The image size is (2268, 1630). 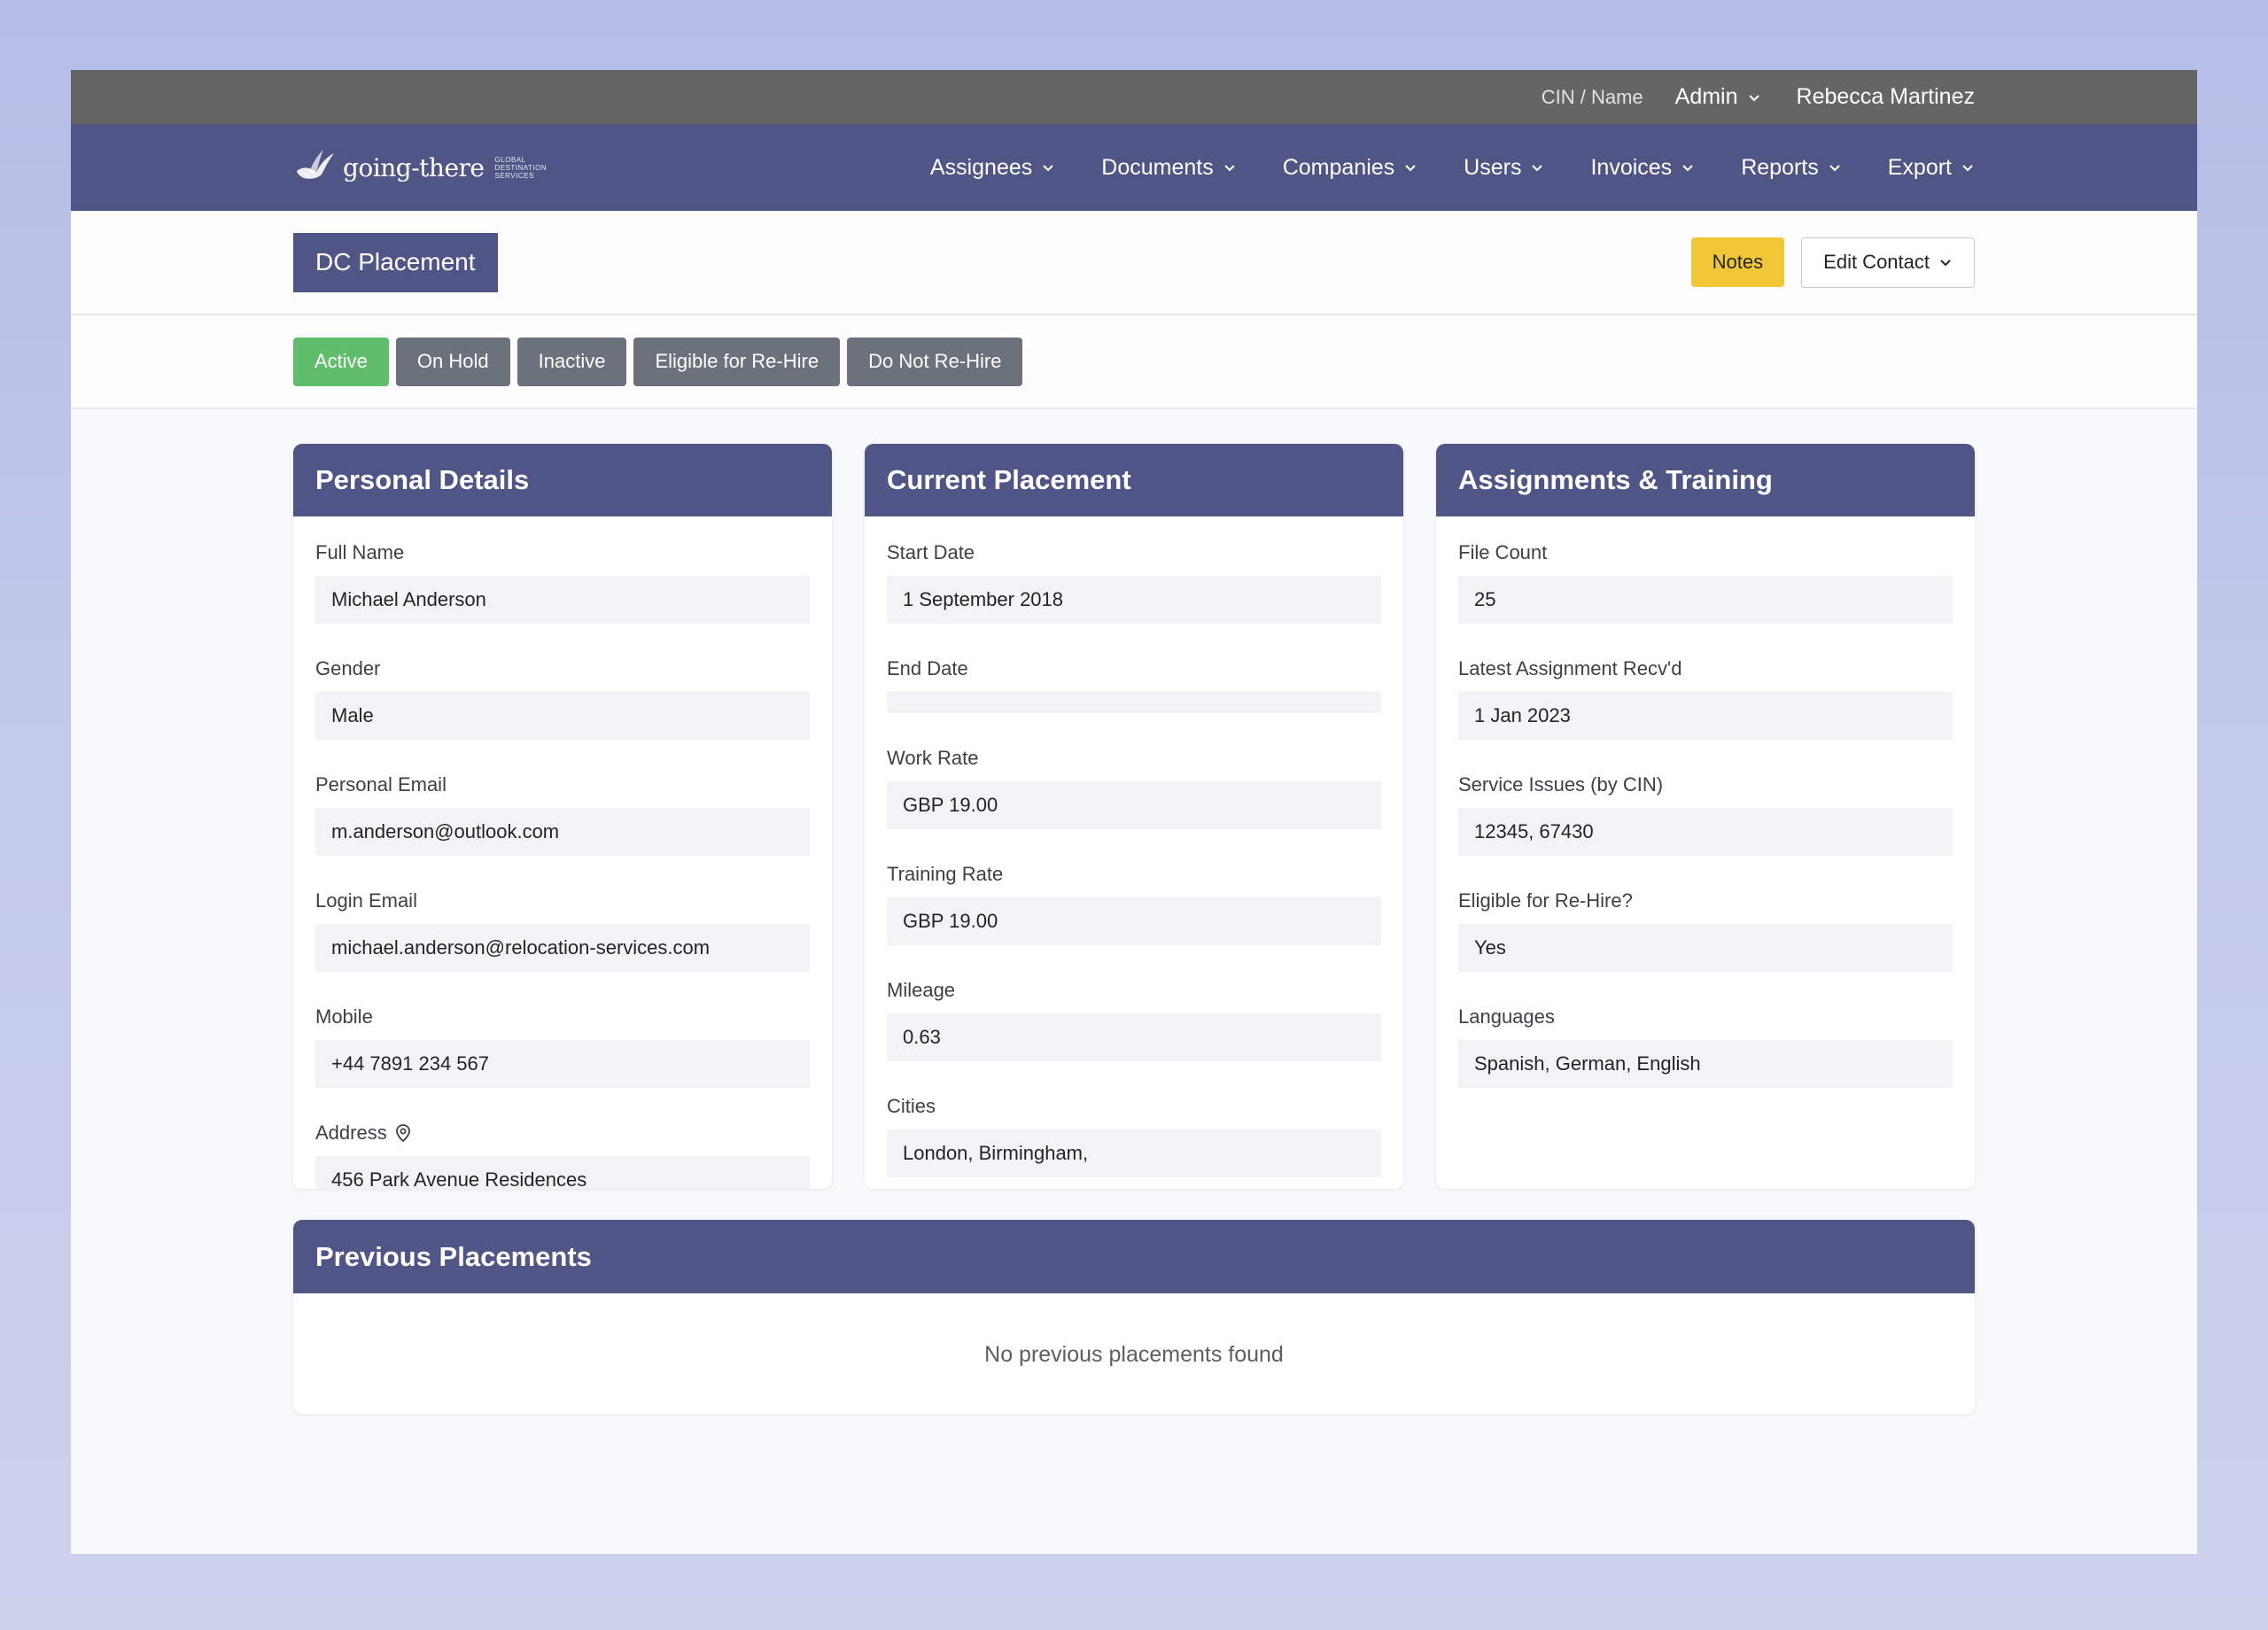 I want to click on field-label: Eligible for Re-Hire?, so click(x=1545, y=900).